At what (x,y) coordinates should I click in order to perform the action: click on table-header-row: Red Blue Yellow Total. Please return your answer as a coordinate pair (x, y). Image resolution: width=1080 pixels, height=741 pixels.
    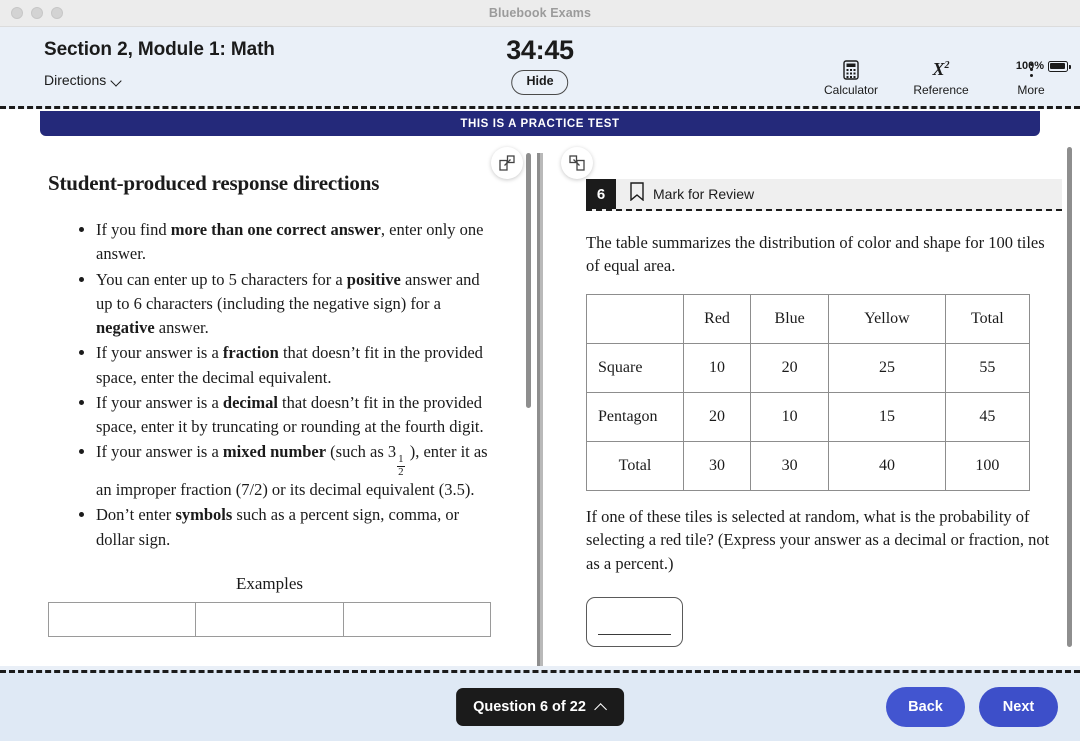
    Looking at the image, I should click on (808, 318).